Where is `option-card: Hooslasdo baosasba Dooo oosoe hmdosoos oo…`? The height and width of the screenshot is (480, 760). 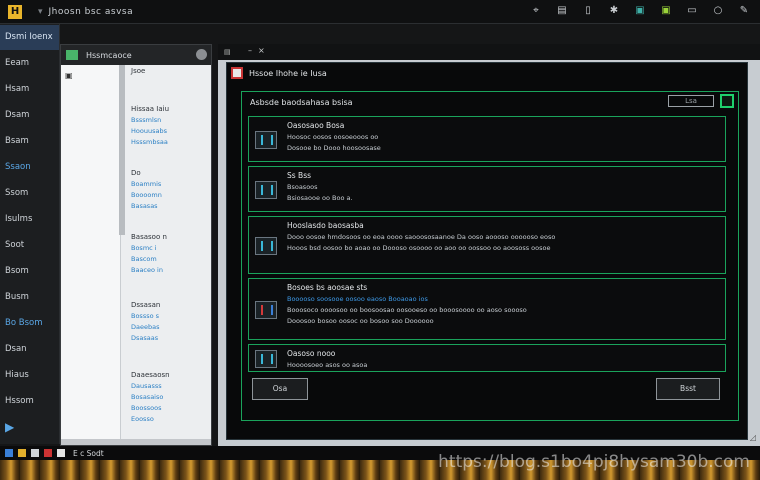
option-card: Hooslasdo baosasba Dooo oosoe hmdosoos oo… is located at coordinates (487, 245).